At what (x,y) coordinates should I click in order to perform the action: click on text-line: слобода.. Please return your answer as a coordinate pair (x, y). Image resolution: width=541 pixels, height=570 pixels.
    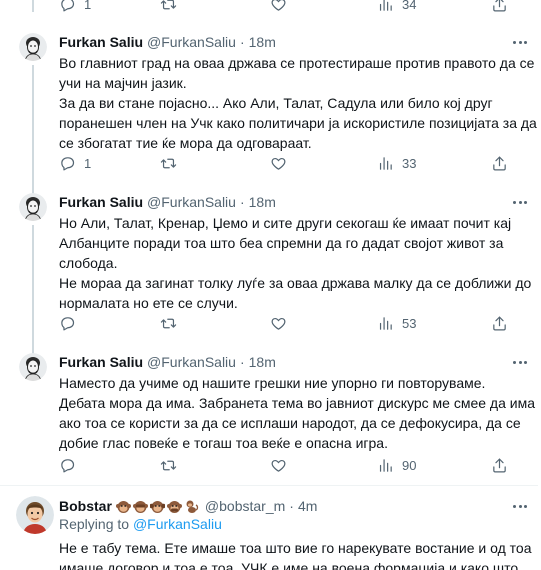
    Looking at the image, I should click on (88, 263).